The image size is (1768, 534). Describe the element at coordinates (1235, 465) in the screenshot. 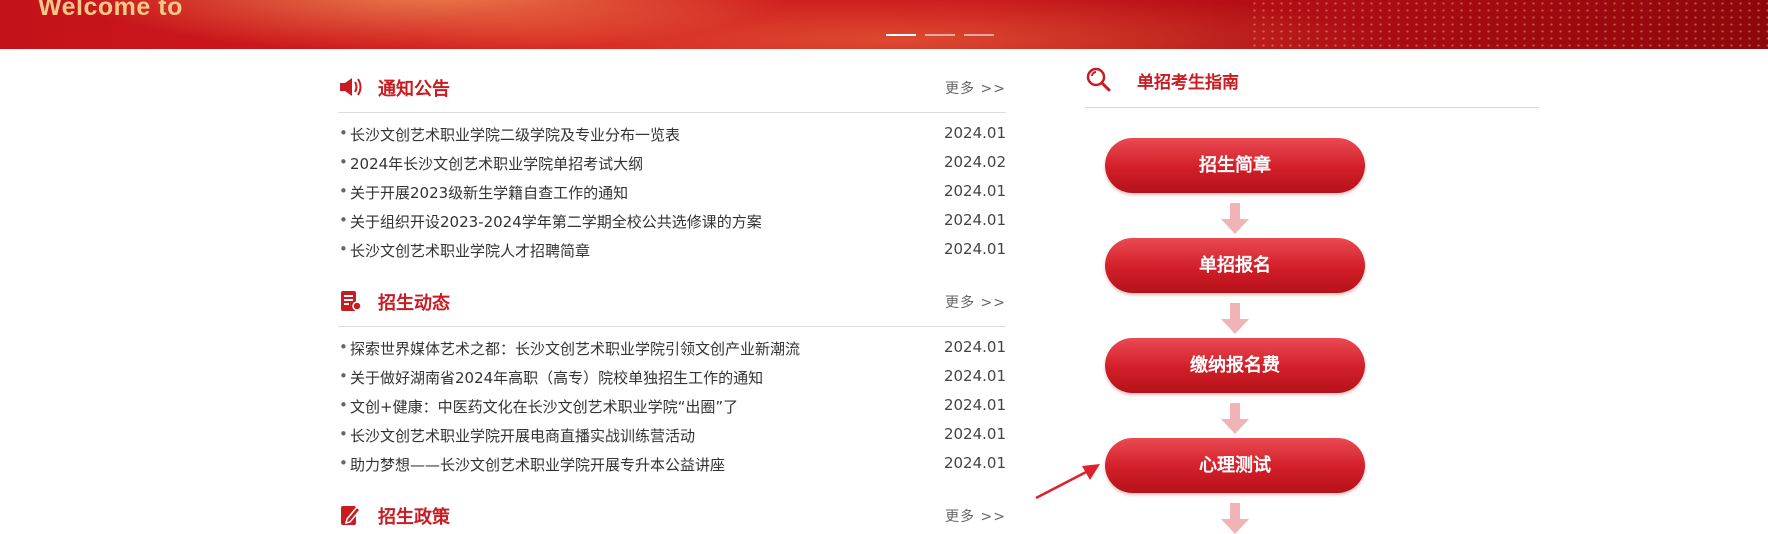

I see `step-psych-test-button: 心理测试` at that location.